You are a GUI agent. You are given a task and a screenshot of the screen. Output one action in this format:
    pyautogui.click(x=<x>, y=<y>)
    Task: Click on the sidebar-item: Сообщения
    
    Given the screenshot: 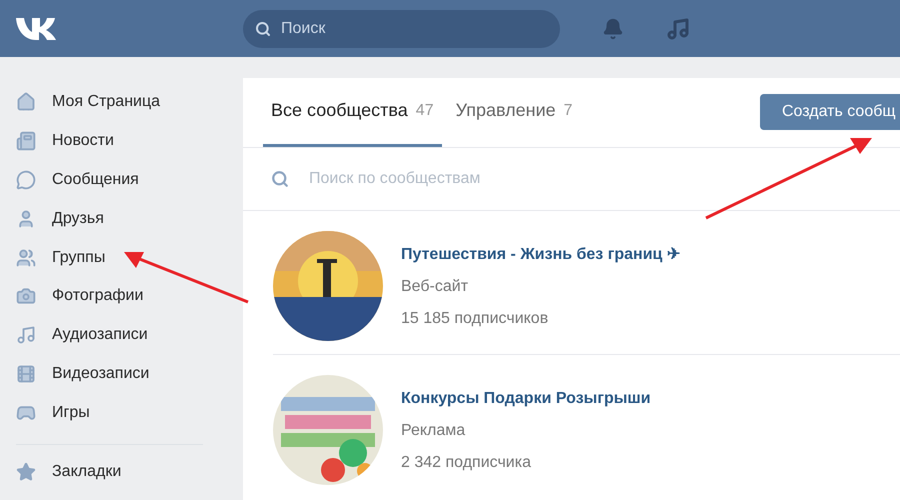 What is the action you would take?
    pyautogui.click(x=129, y=180)
    